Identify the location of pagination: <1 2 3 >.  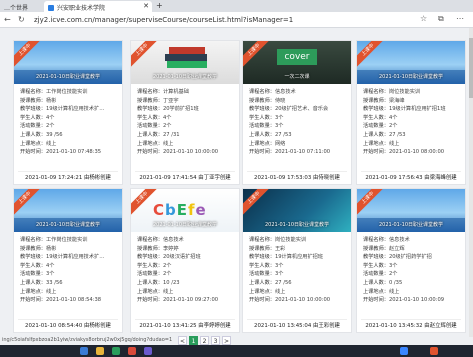
(205, 340).